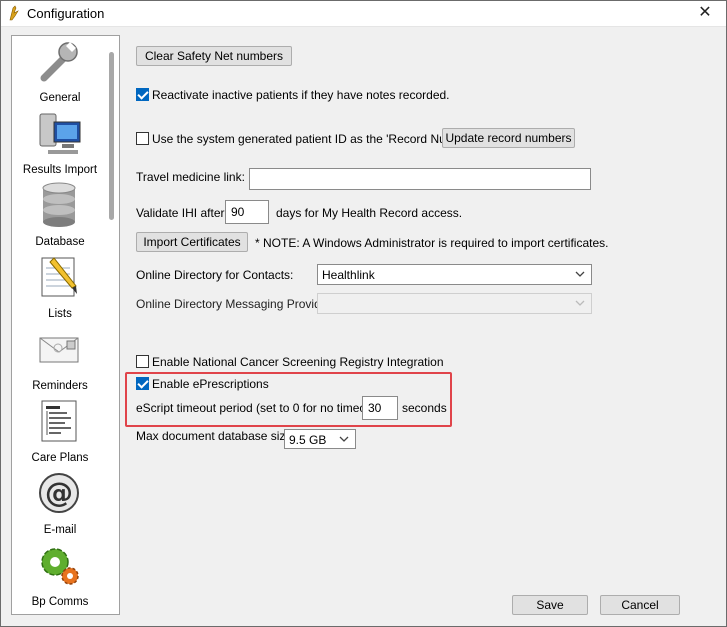  Describe the element at coordinates (142, 138) in the screenshot. I see `system-id-checkbox` at that location.